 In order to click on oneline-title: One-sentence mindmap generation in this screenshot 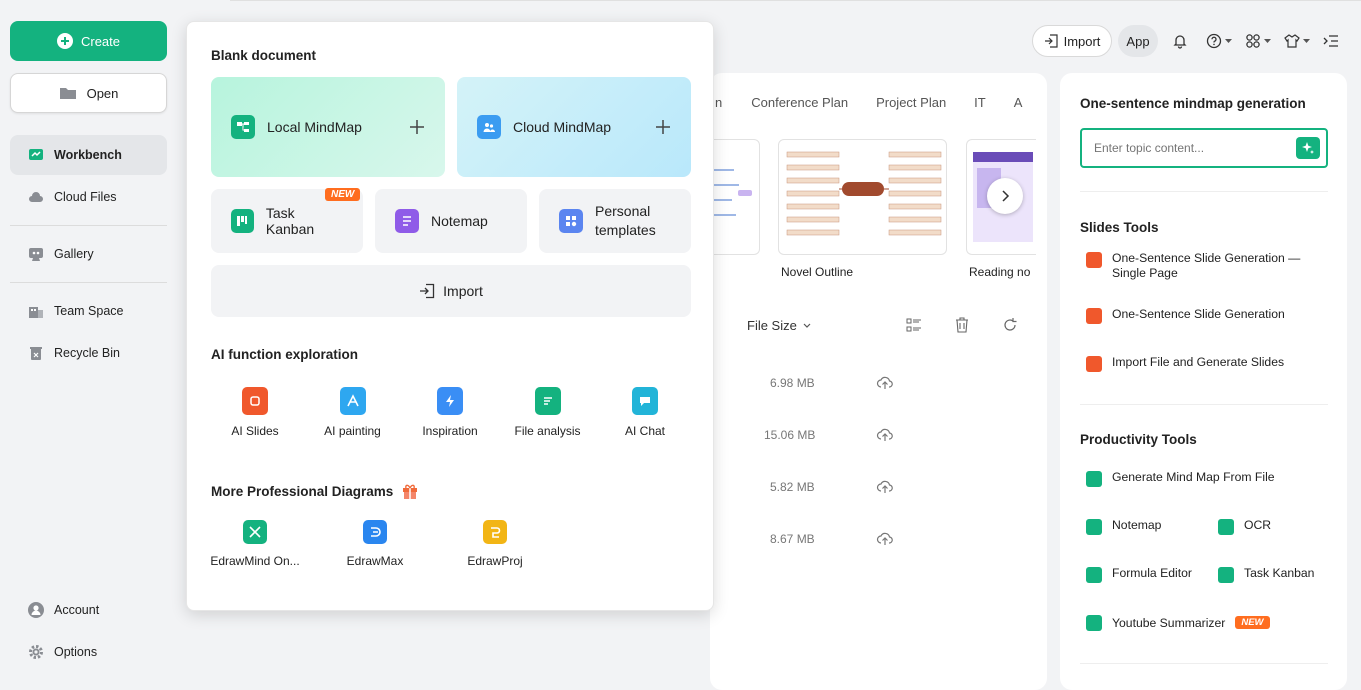, I will do `click(1193, 103)`.